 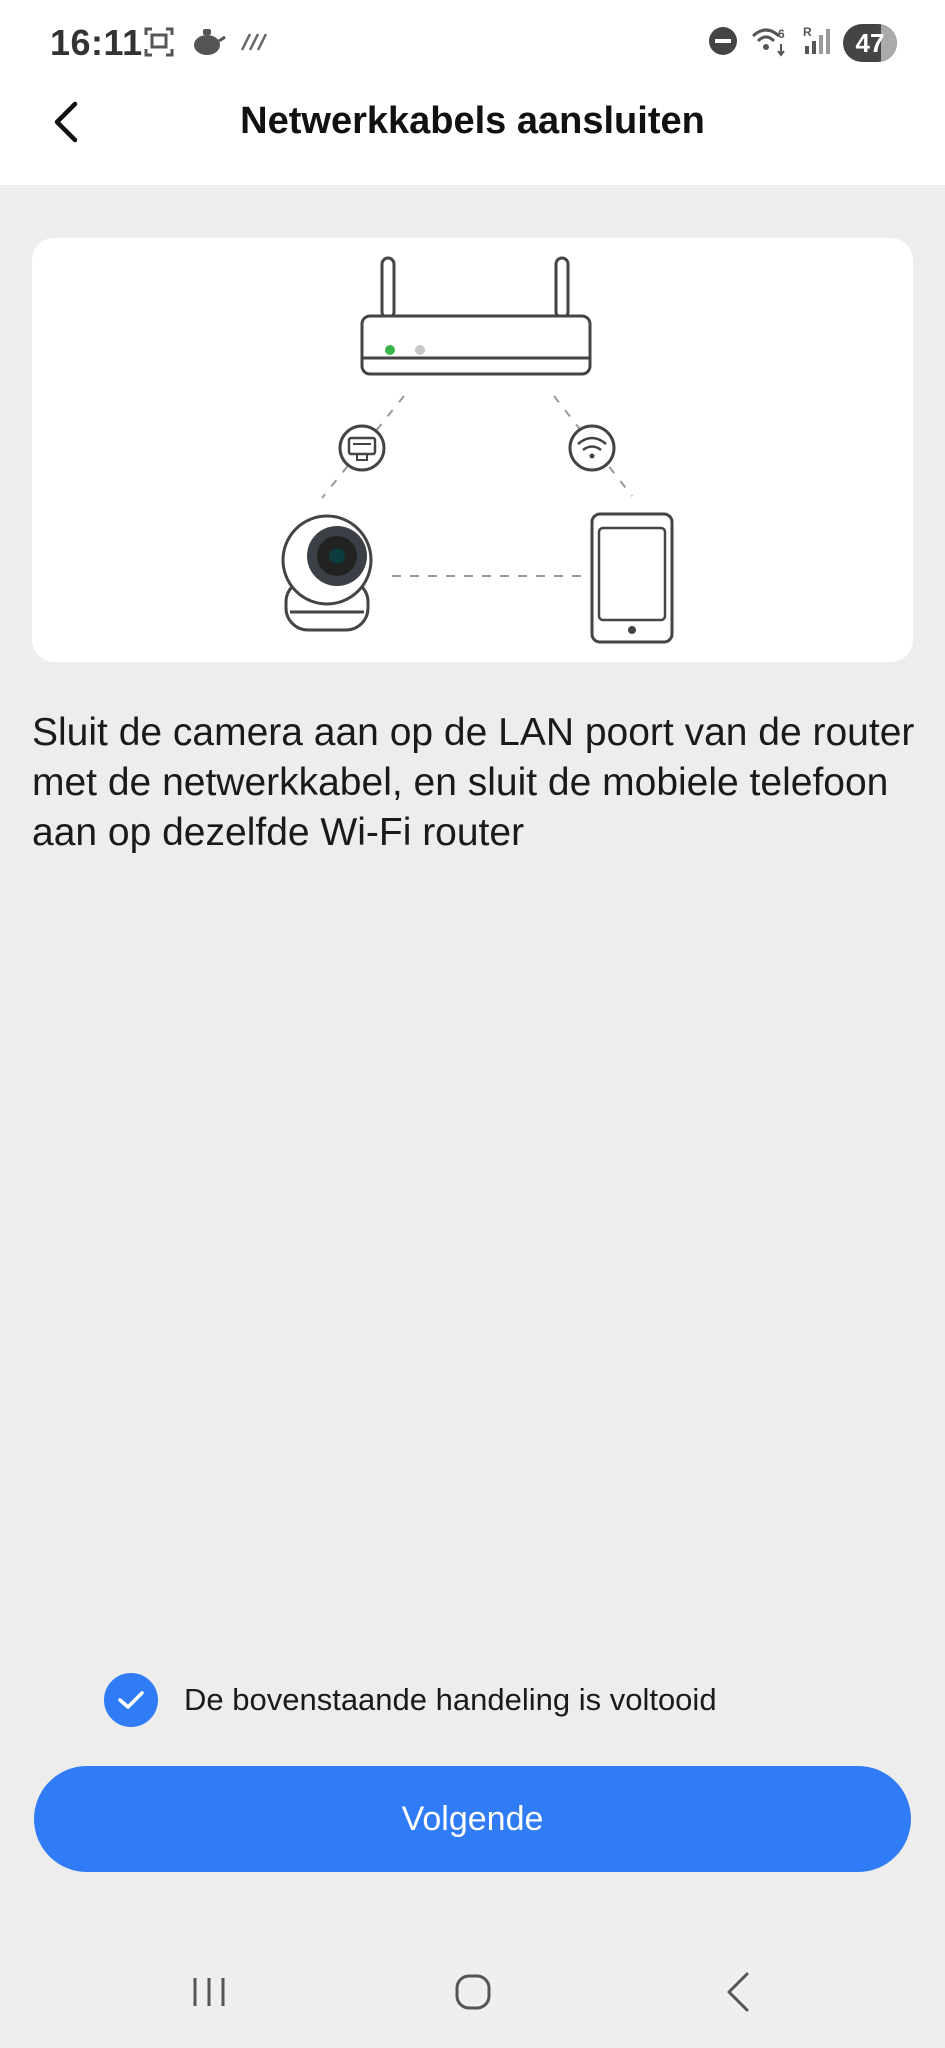 I want to click on checkmark-icon, so click(x=131, y=1700).